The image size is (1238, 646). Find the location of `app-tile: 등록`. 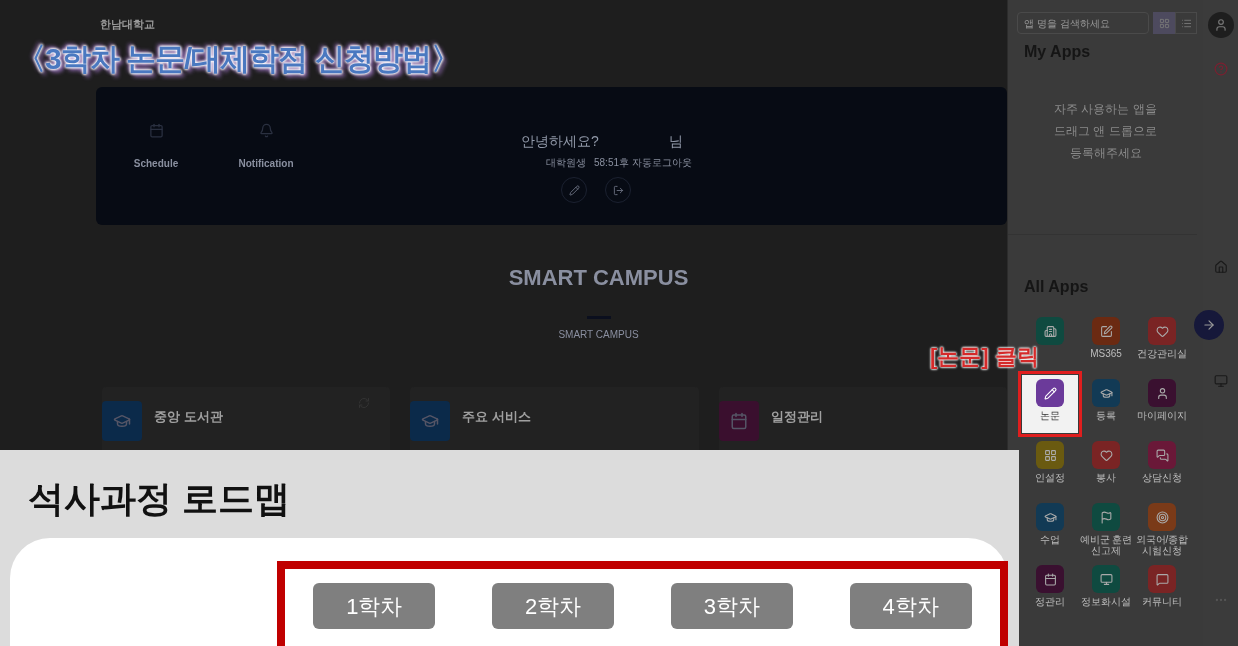

app-tile: 등록 is located at coordinates (1106, 404).